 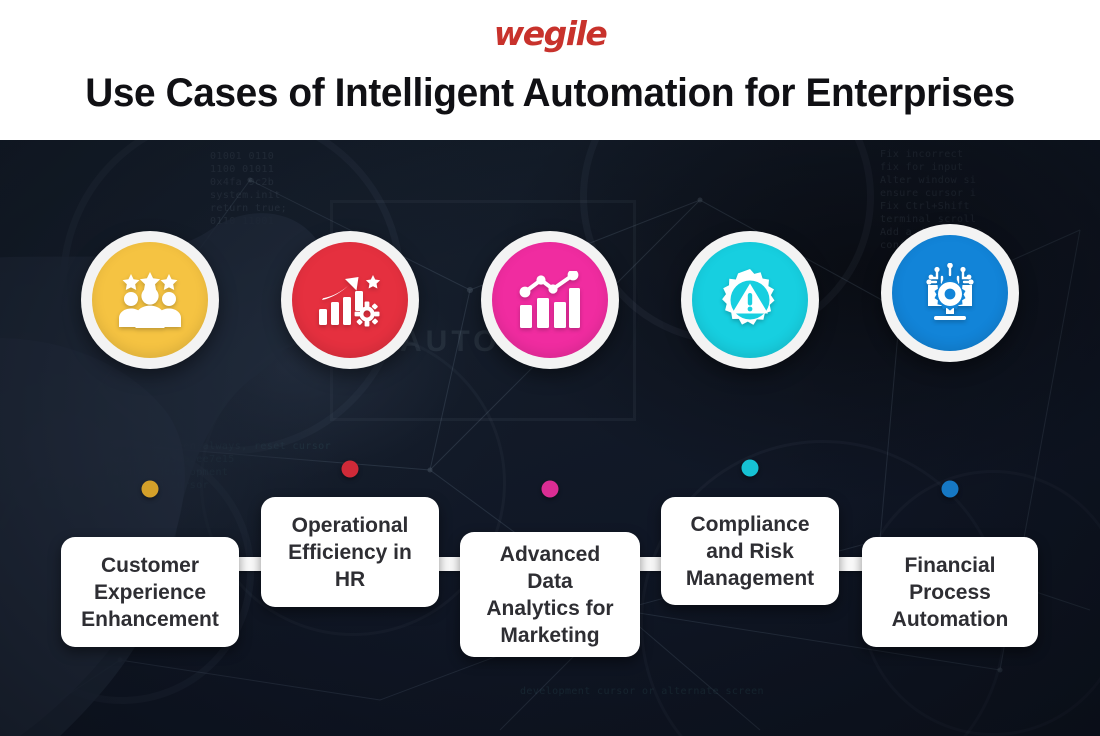 I want to click on analytics-bars-line-icon, so click(x=549, y=299).